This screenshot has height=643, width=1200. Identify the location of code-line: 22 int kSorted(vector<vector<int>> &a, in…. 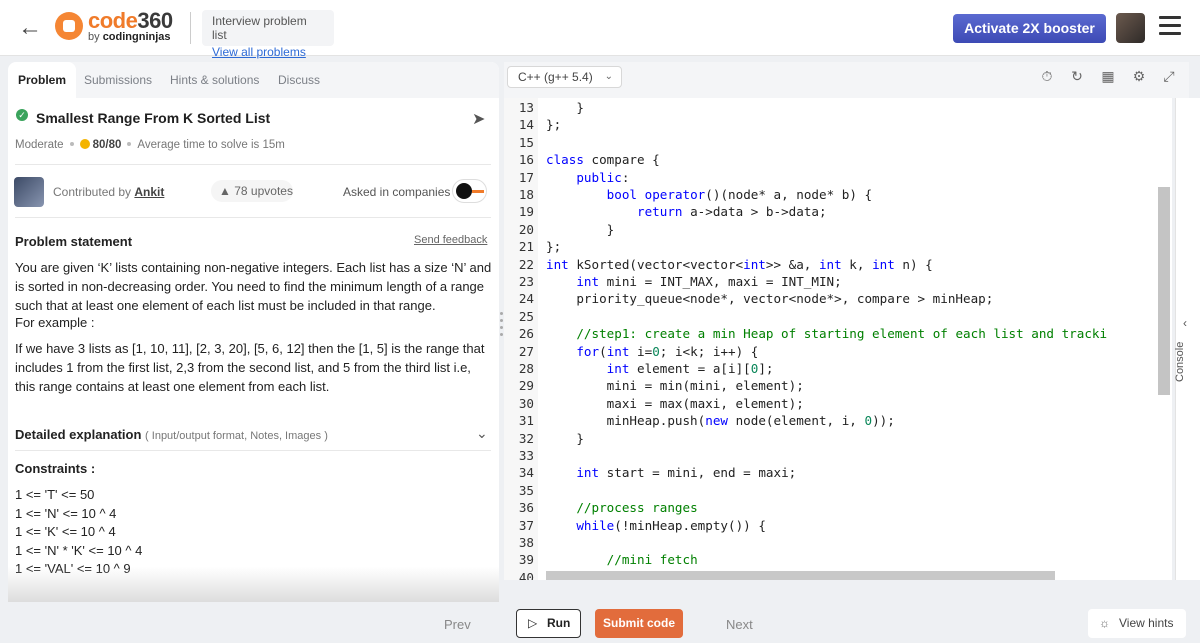
(838, 264).